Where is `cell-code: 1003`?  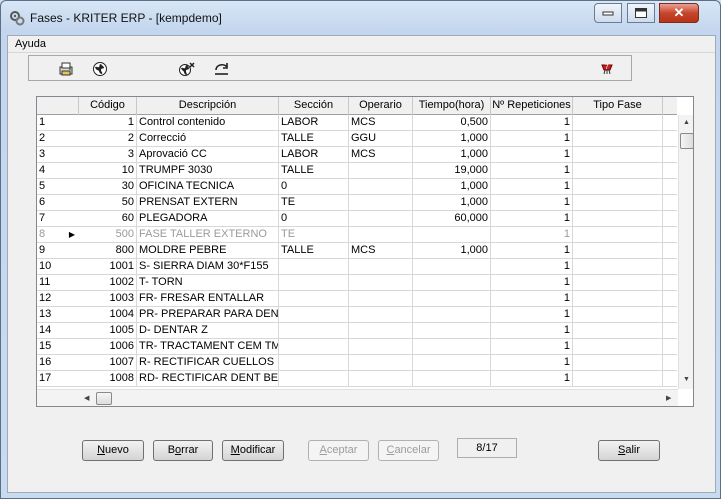 cell-code: 1003 is located at coordinates (108, 299).